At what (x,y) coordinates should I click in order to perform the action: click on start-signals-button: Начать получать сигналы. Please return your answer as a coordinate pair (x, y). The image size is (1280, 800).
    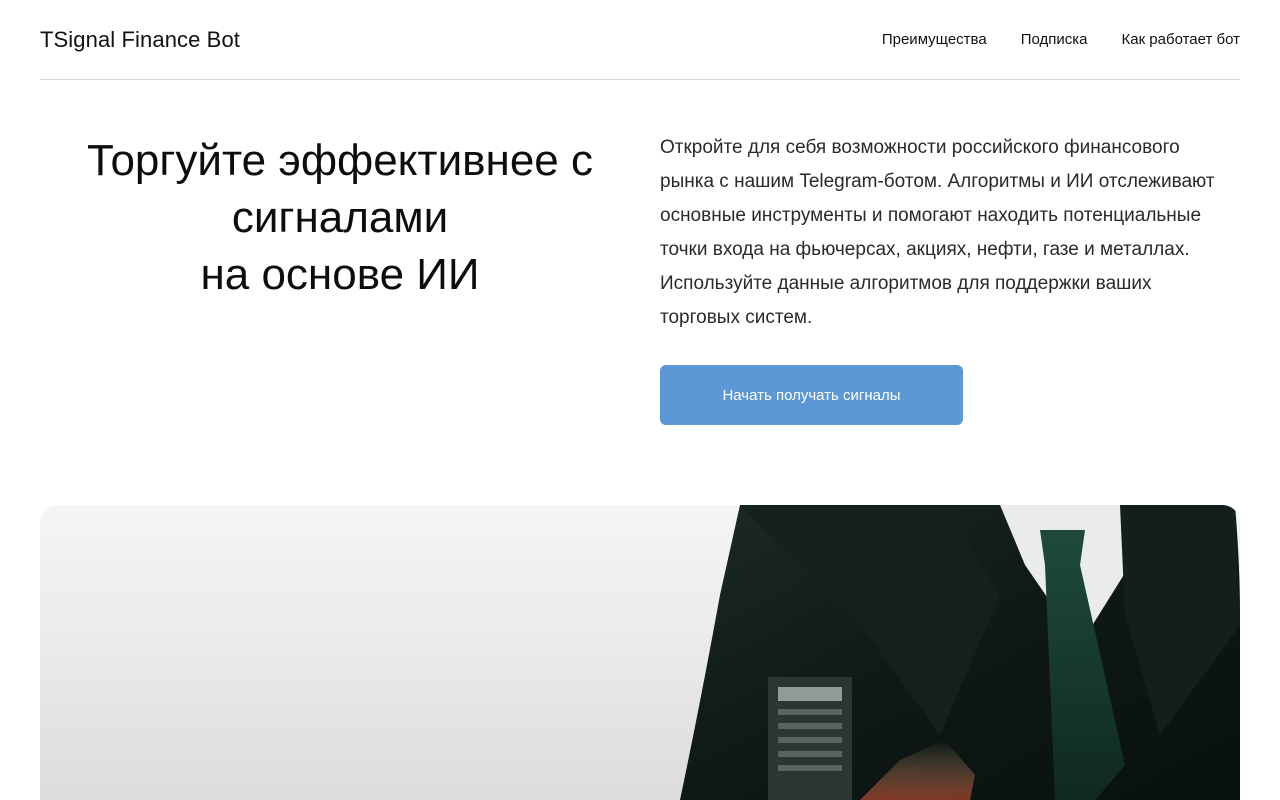
    Looking at the image, I should click on (811, 395).